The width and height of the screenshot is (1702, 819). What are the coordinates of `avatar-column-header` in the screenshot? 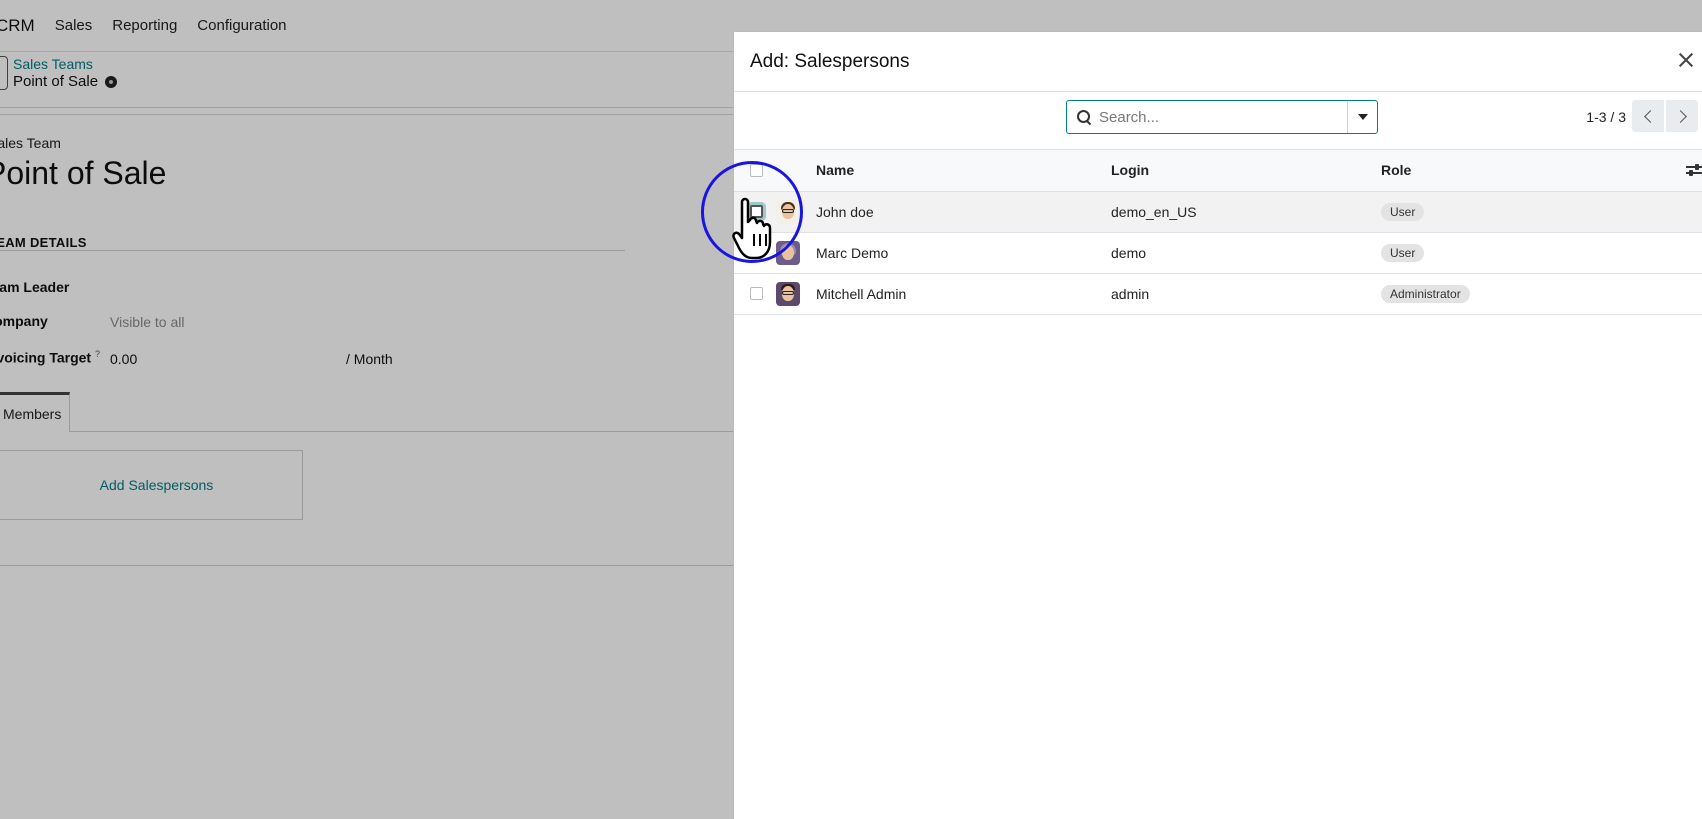 It's located at (790, 170).